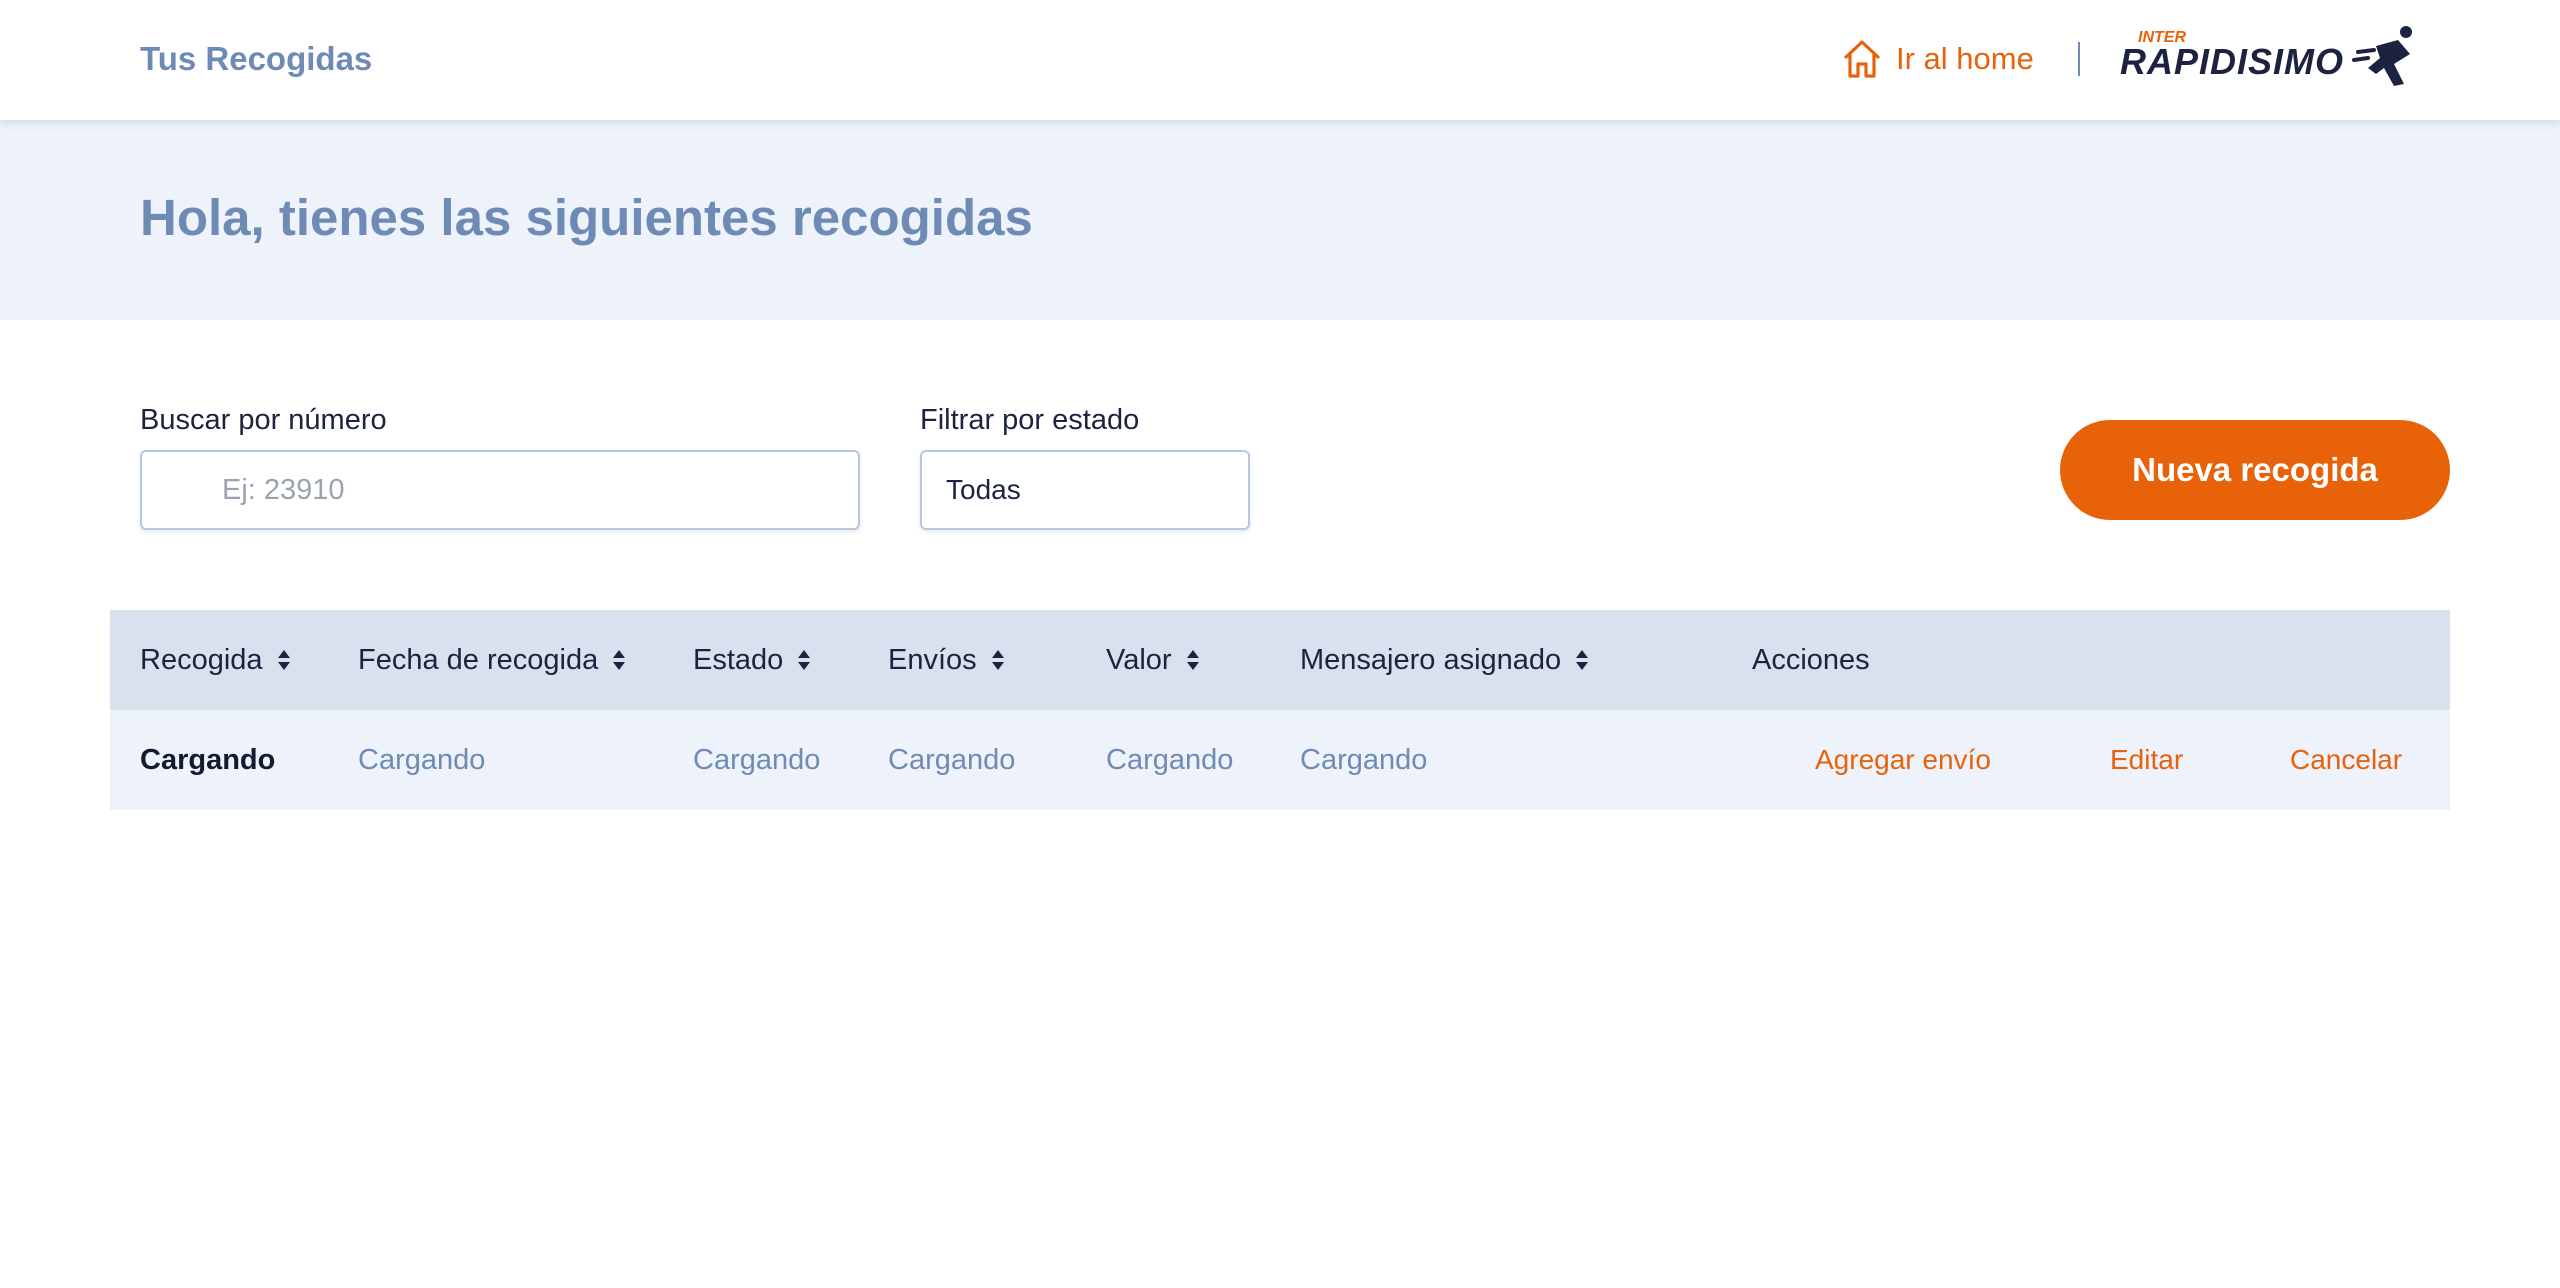  I want to click on column-header-label: Acciones, so click(1811, 659).